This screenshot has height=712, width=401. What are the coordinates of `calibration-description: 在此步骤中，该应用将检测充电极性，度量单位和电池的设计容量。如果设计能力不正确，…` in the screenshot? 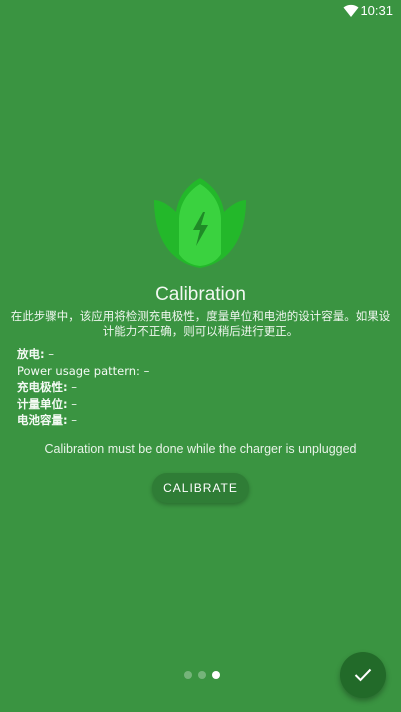 It's located at (200, 323).